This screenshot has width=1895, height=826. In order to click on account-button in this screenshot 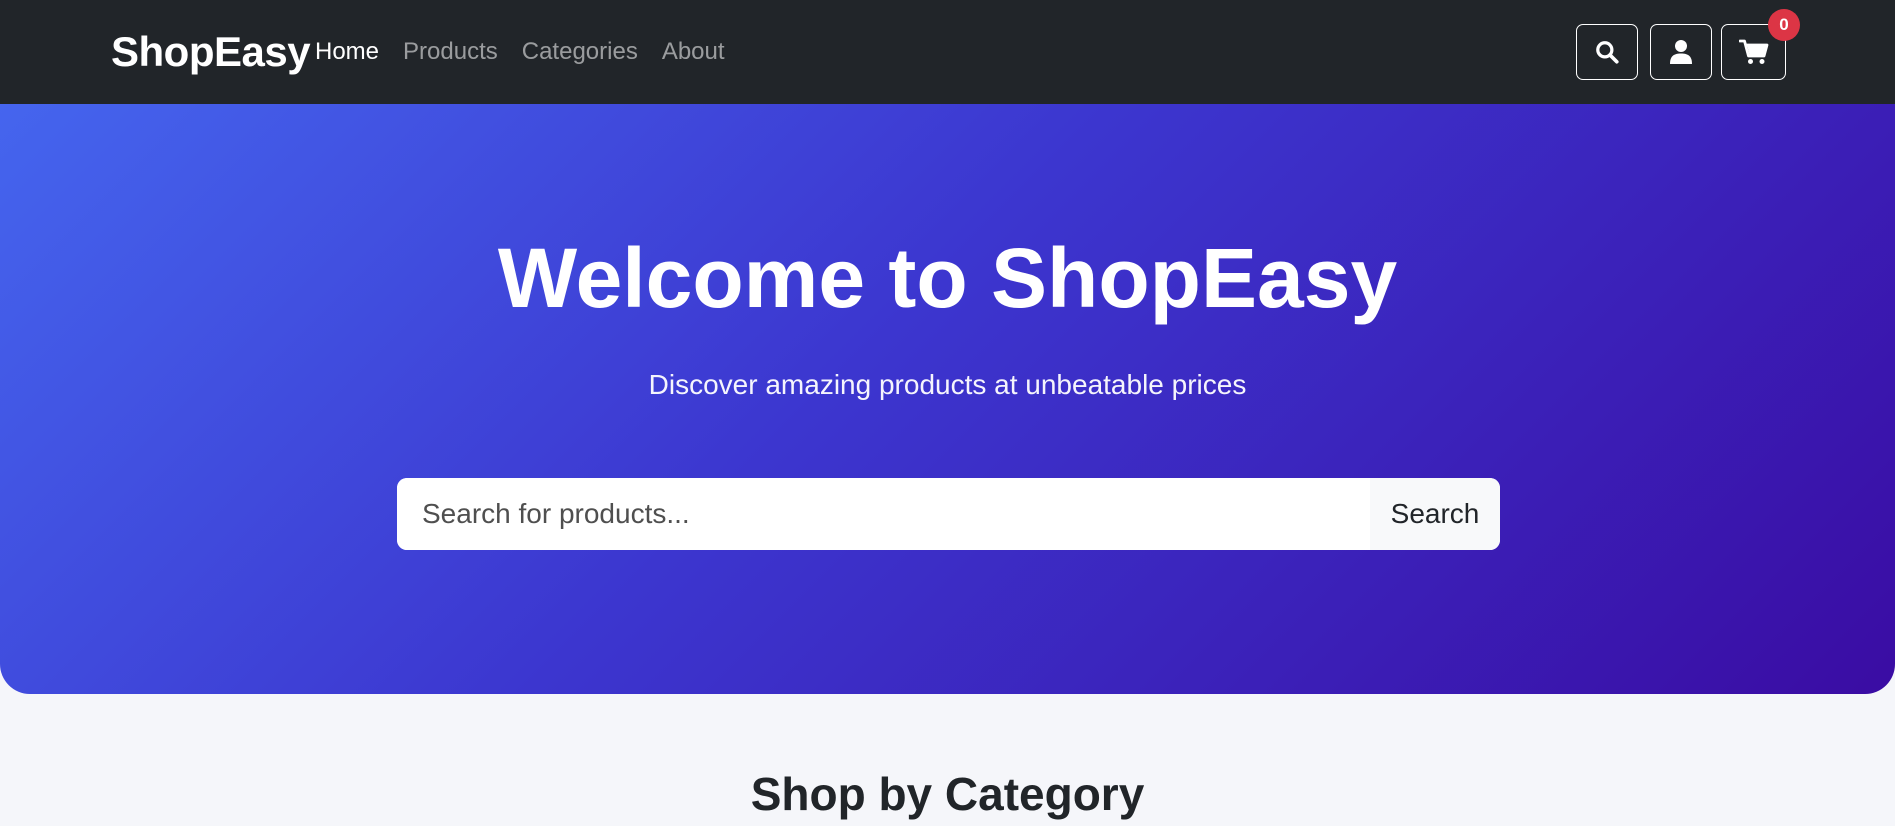, I will do `click(1681, 52)`.